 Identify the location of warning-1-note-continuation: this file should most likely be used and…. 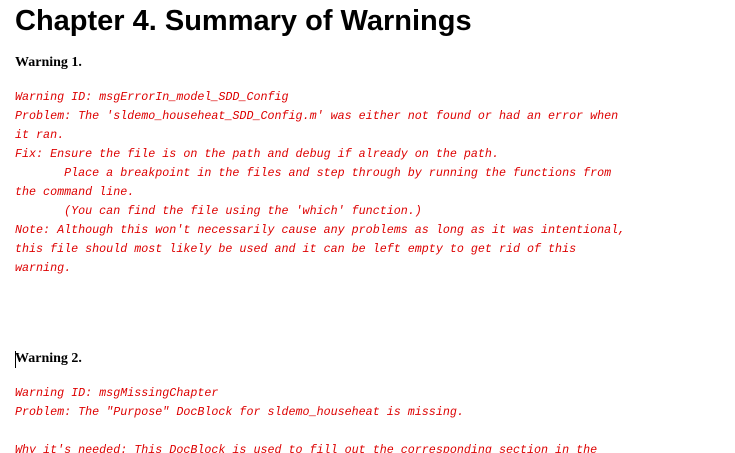
(296, 249).